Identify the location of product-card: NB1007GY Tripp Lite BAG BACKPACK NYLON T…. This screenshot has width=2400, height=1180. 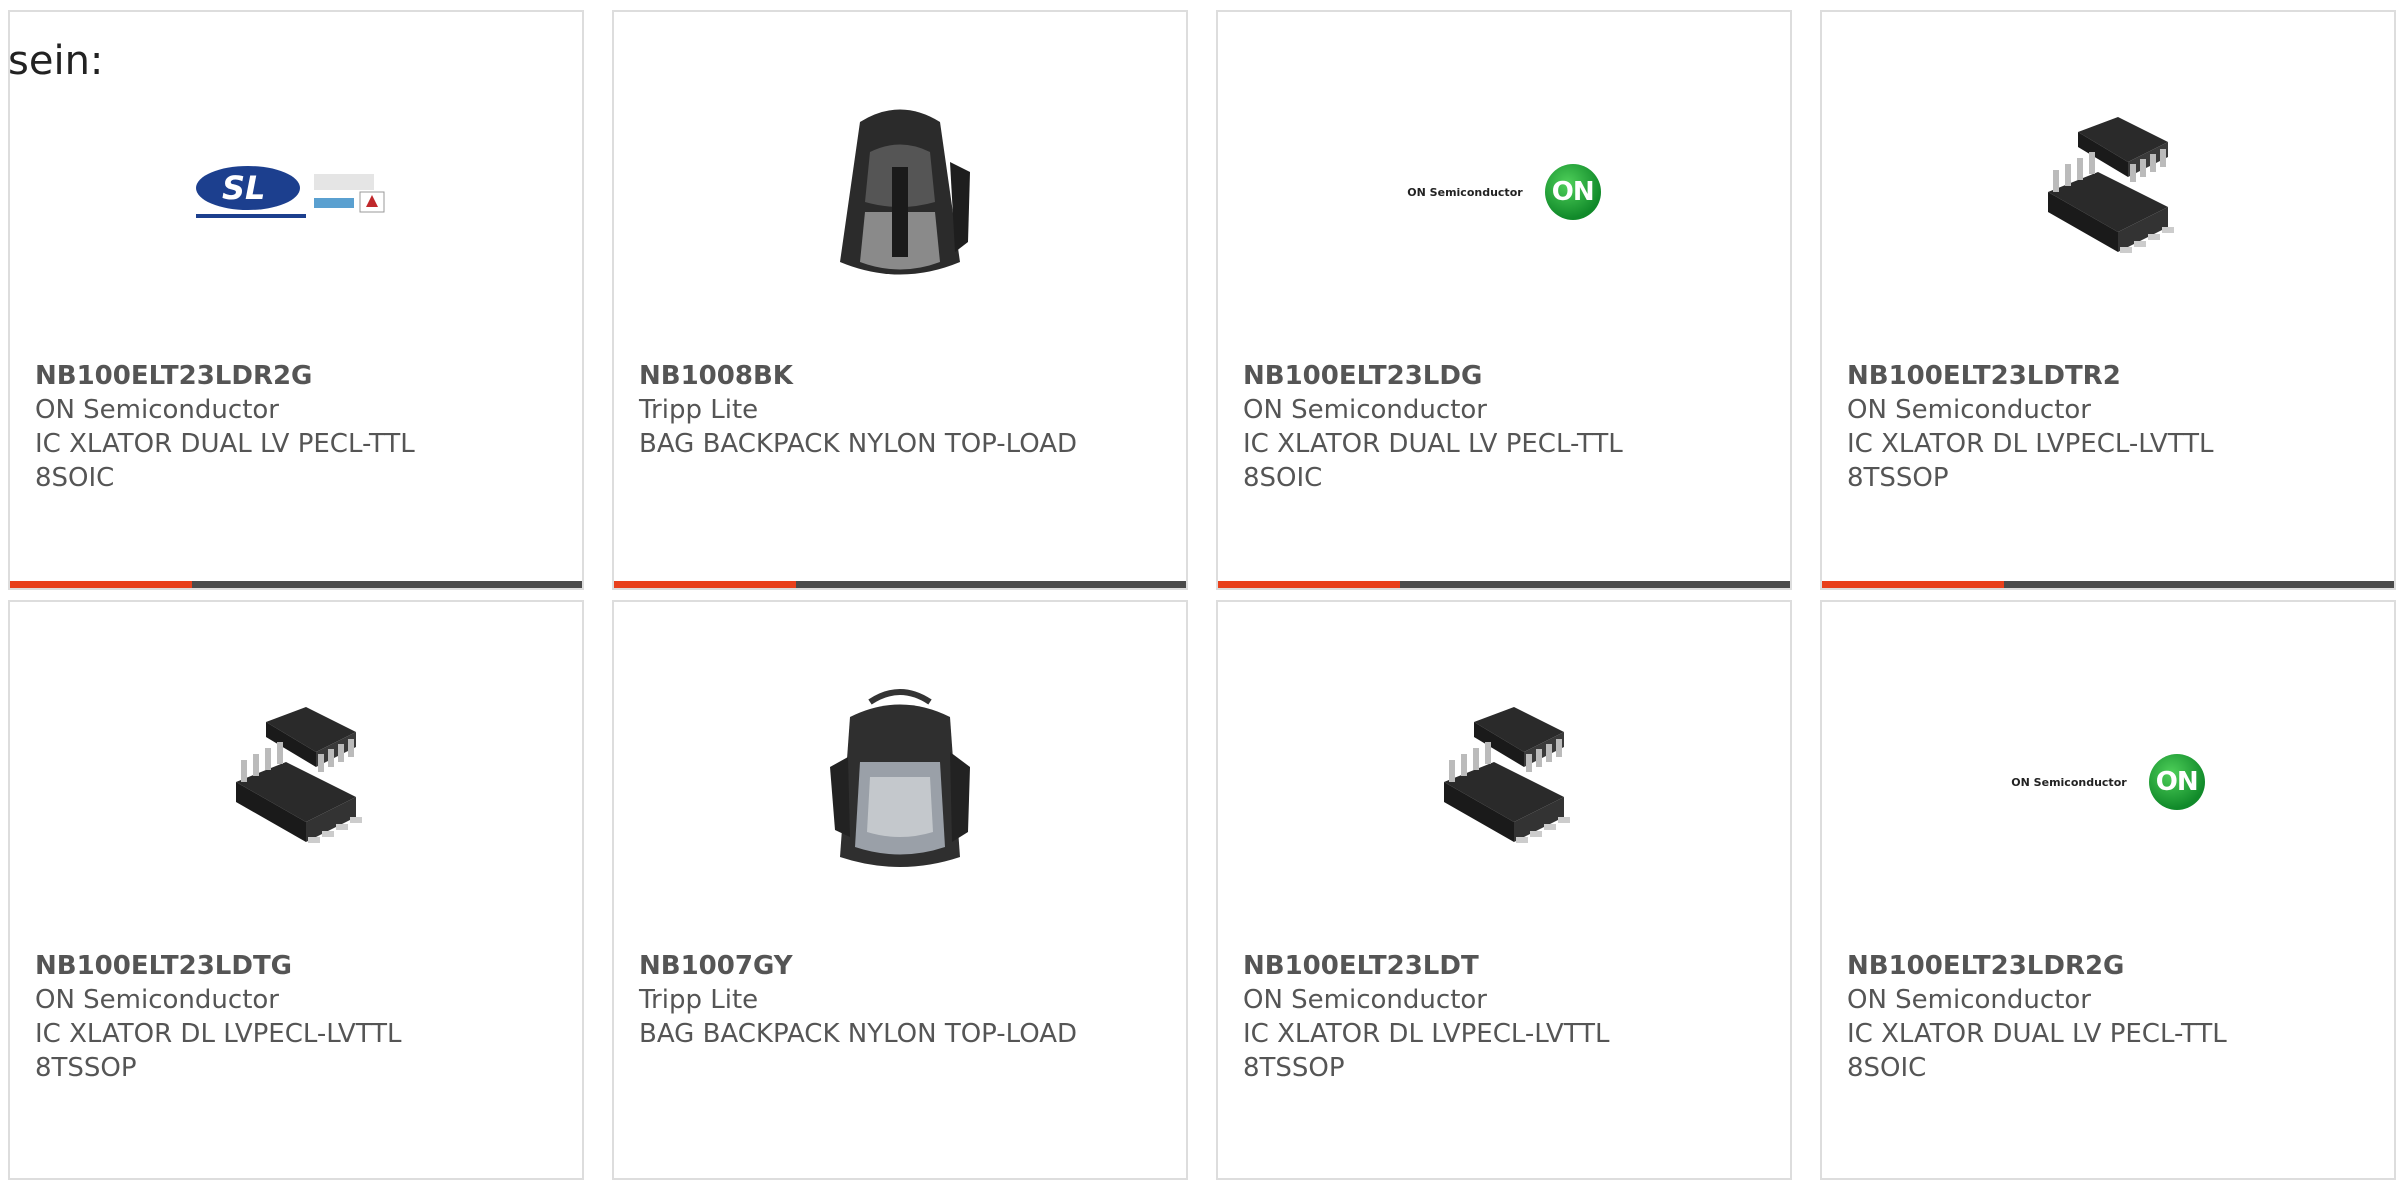
(900, 890).